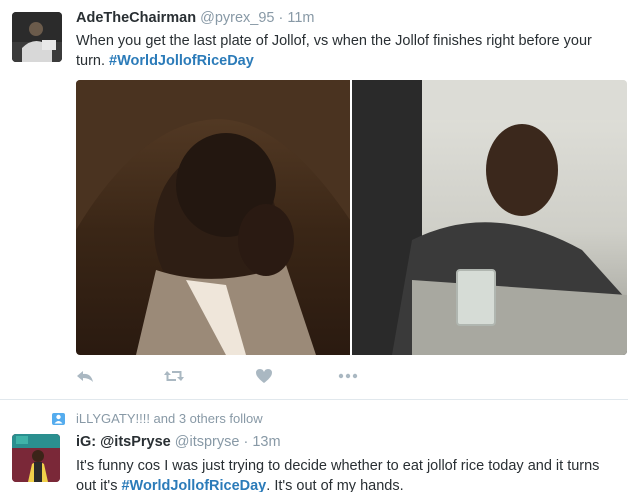 The image size is (628, 492). Describe the element at coordinates (136, 18) in the screenshot. I see `author-name: AdeTheChairman` at that location.